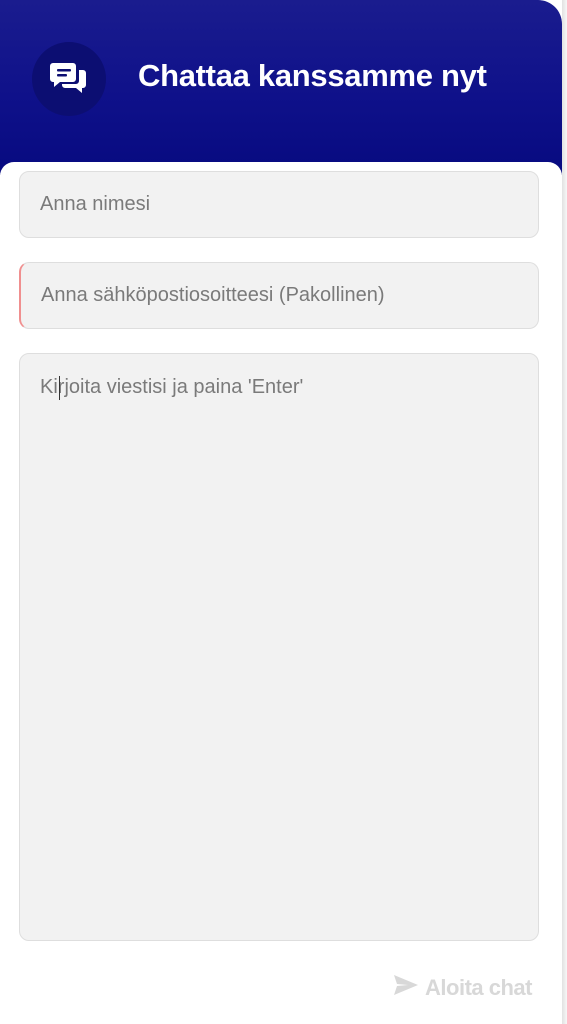 The width and height of the screenshot is (567, 1024). I want to click on message-placeholder: Kirjoita viestisi ja paina 'Enter', so click(172, 387).